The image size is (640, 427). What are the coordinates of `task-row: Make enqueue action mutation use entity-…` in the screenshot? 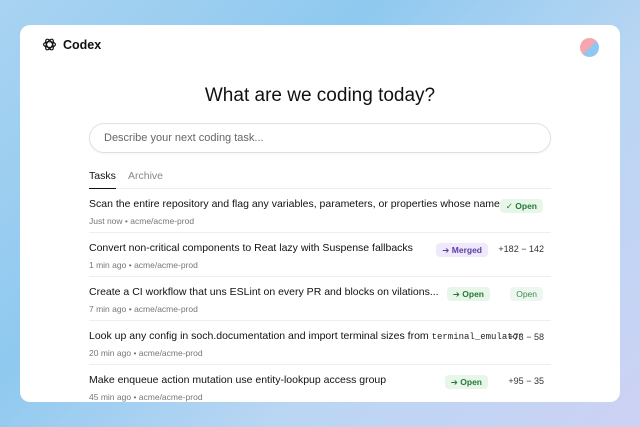 It's located at (320, 383).